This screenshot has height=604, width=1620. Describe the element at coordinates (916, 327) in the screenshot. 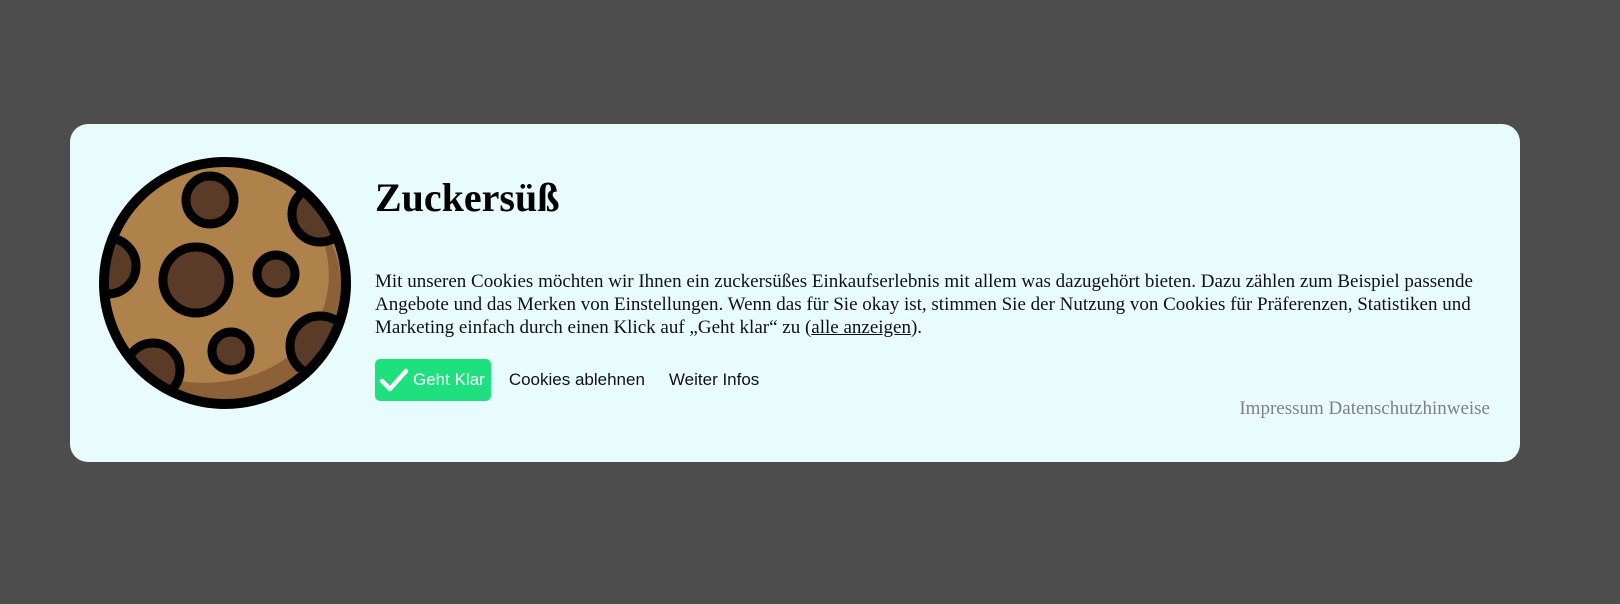

I see `description-text-end: ).` at that location.